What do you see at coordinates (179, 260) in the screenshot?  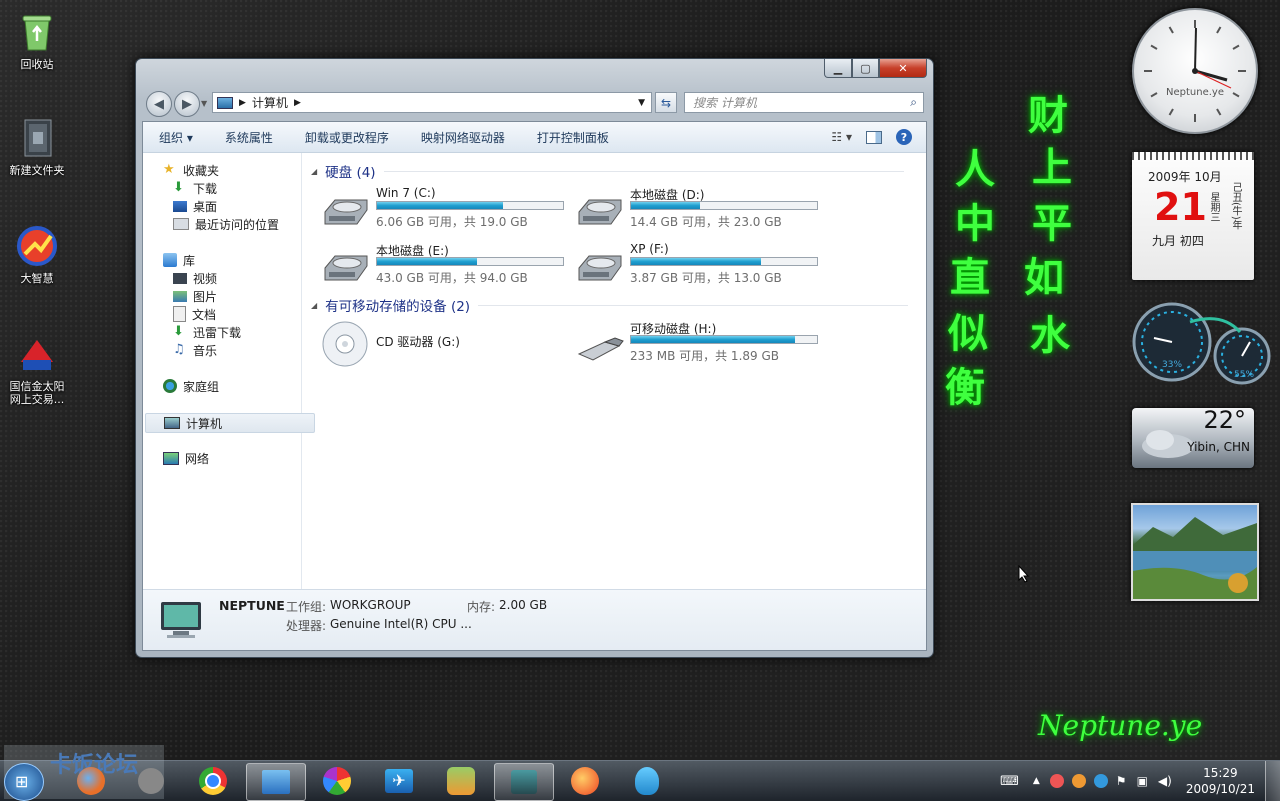 I see `nav-library: 库` at bounding box center [179, 260].